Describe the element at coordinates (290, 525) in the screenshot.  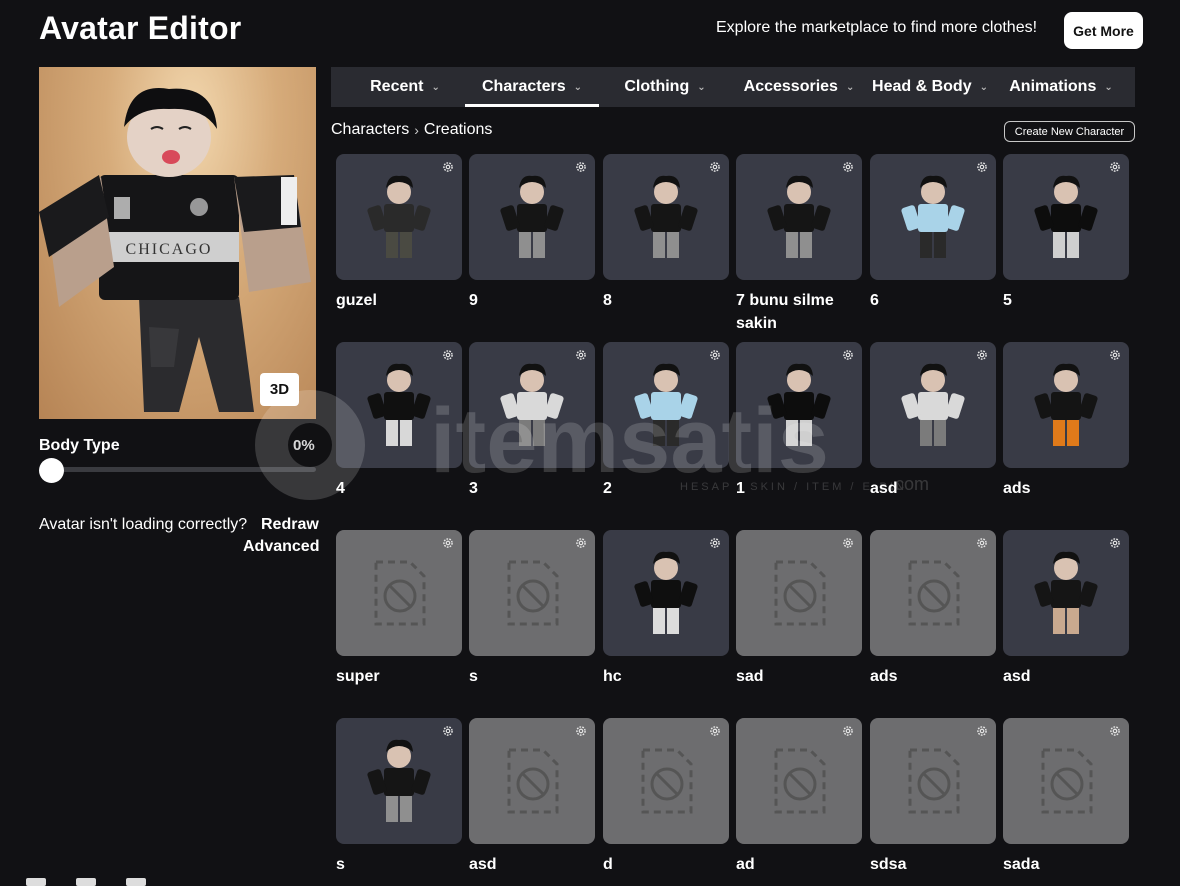
I see `redraw-link: Redraw` at that location.